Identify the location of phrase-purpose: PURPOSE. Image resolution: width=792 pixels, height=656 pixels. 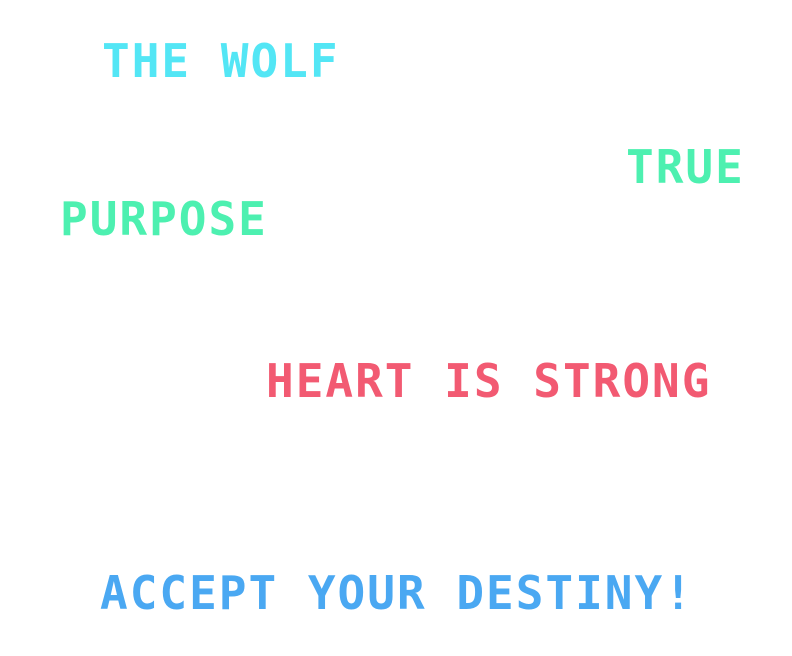
(164, 219).